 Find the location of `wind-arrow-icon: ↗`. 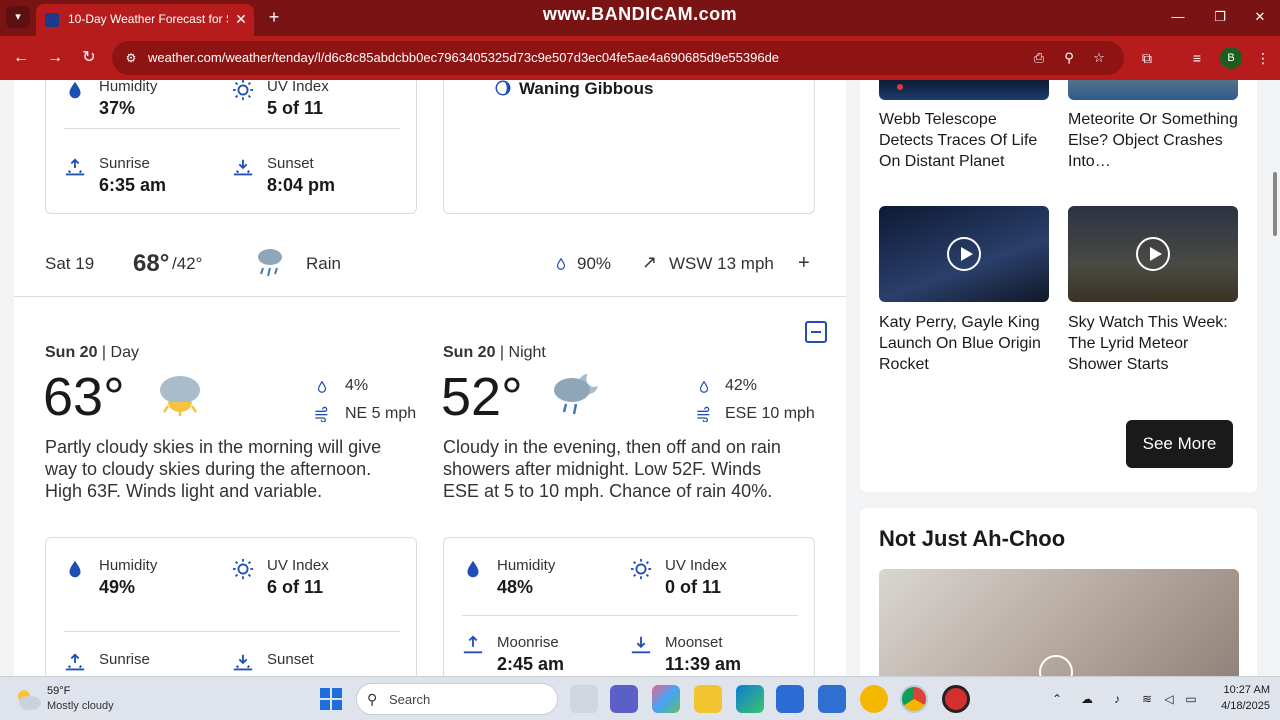

wind-arrow-icon: ↗ is located at coordinates (650, 262).